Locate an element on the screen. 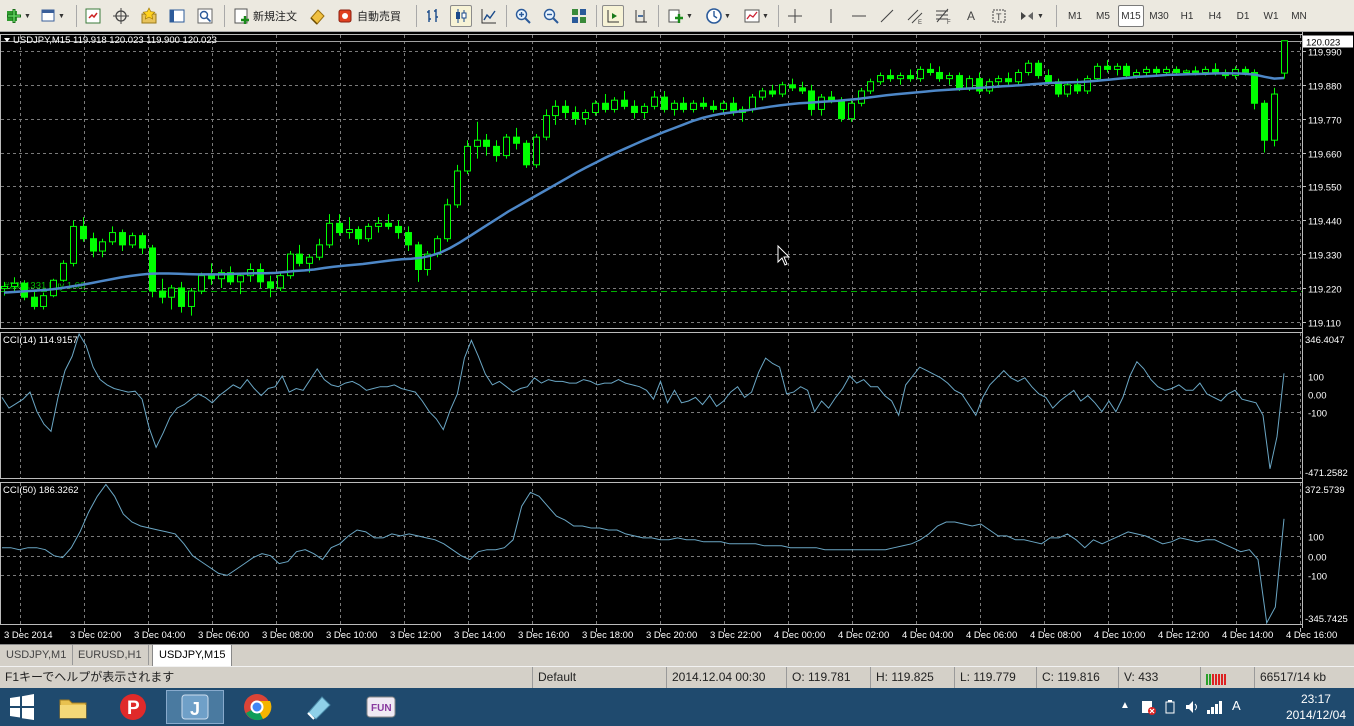 Image resolution: width=1354 pixels, height=726 pixels. new-order-button: 新規注文 is located at coordinates (265, 16).